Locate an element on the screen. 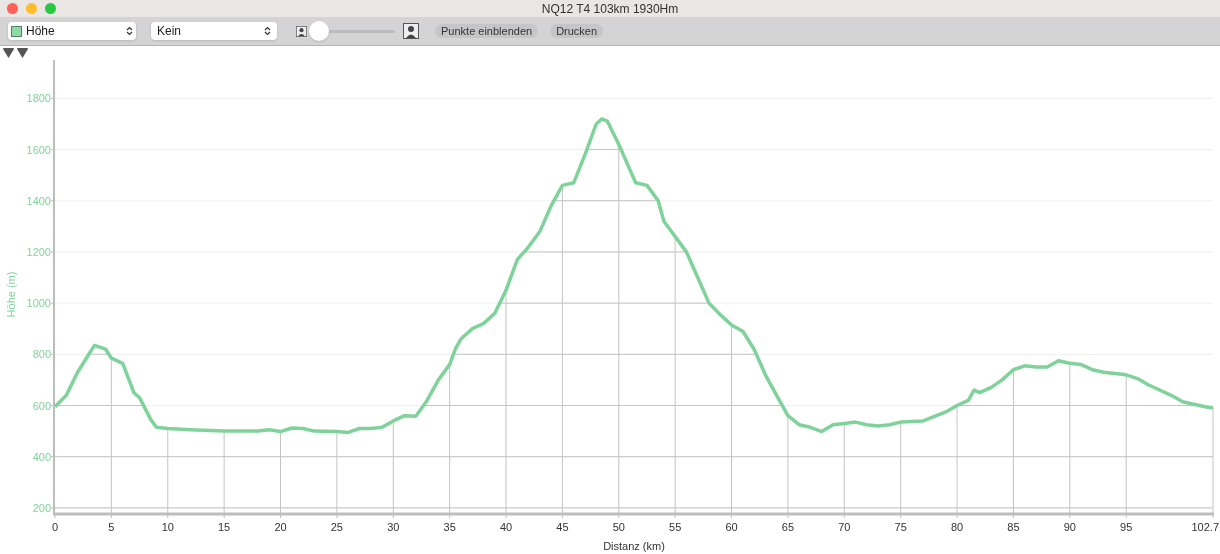 The width and height of the screenshot is (1220, 554). y-tick-label: 1000 is located at coordinates (38, 303).